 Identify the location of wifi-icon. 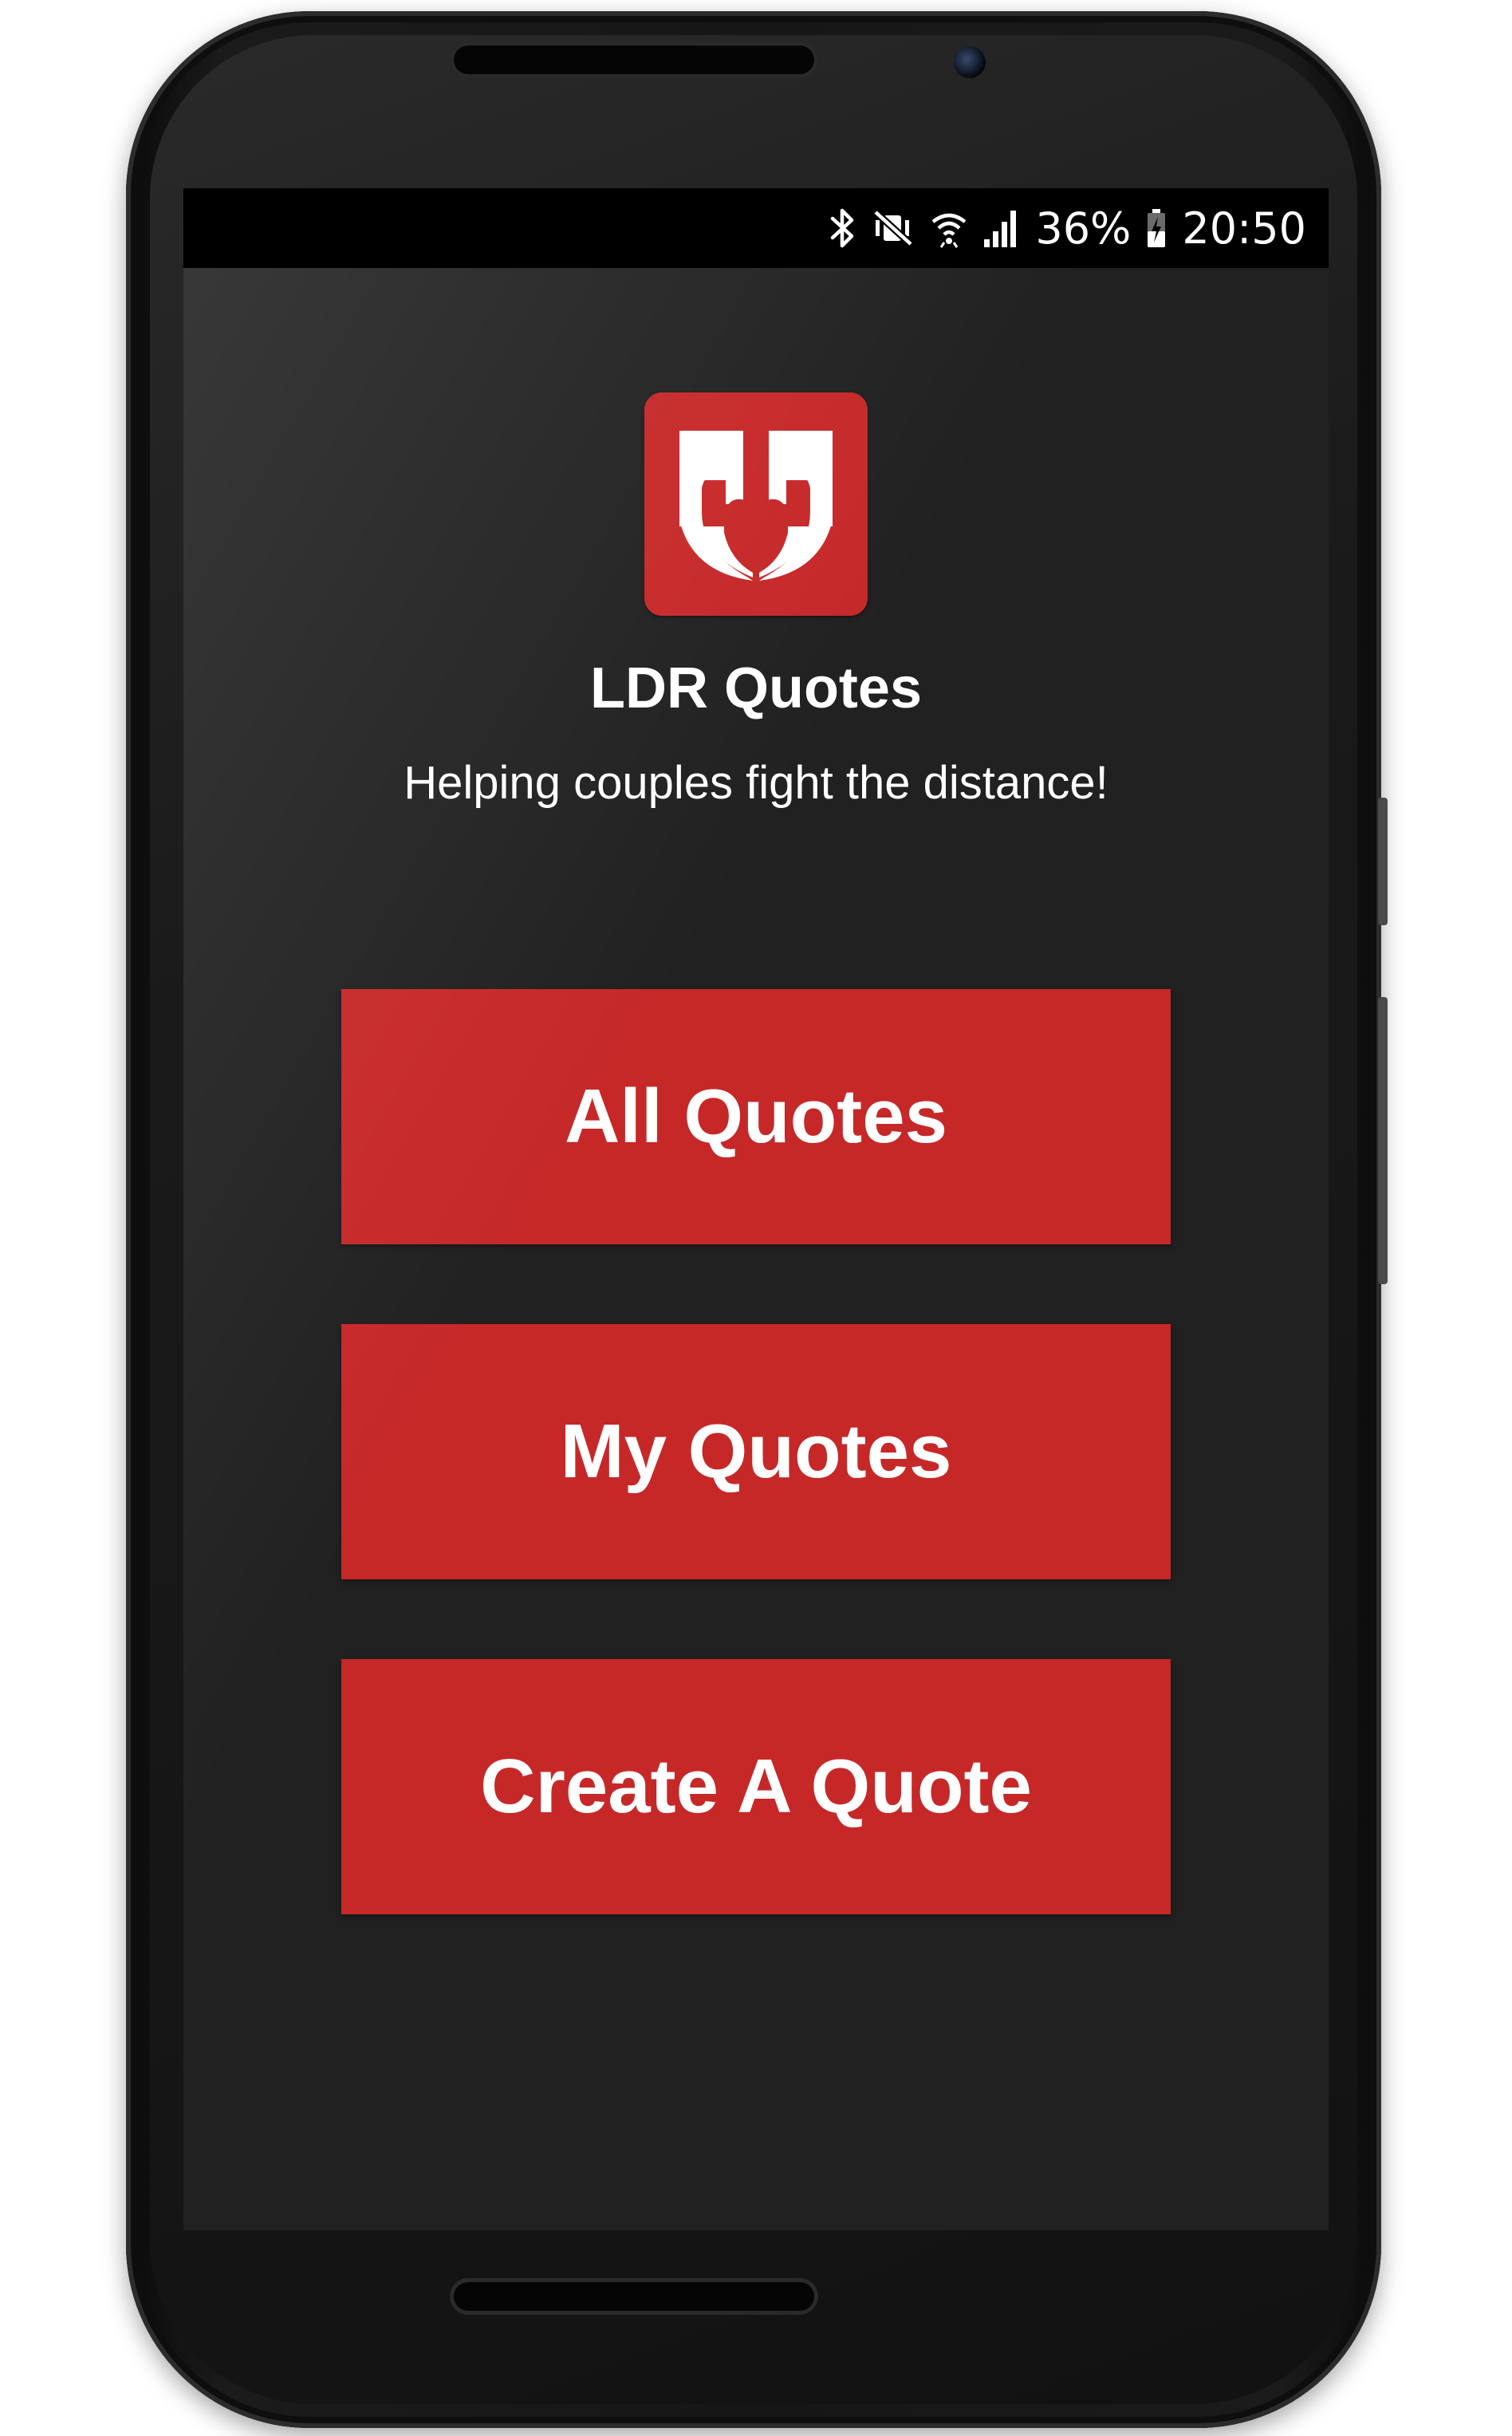
(949, 228).